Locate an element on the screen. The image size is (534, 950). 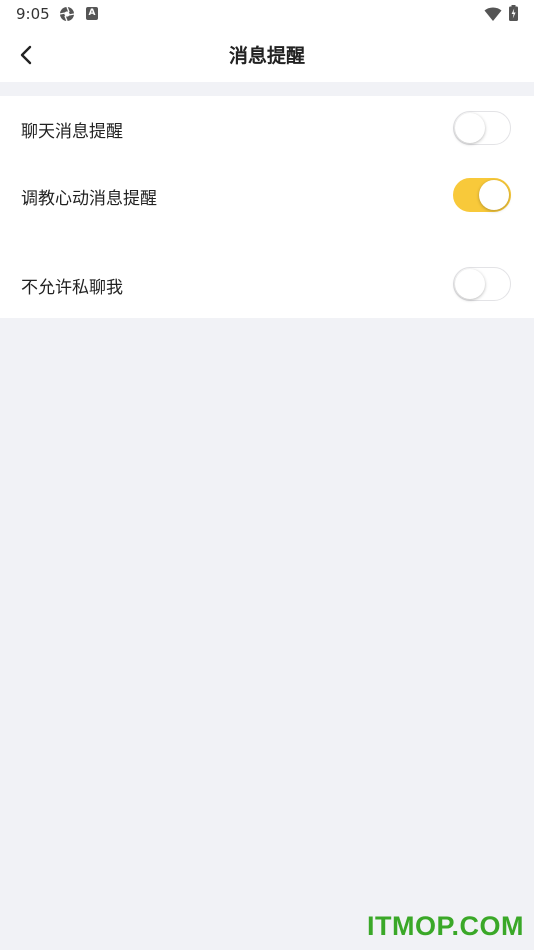
setting-label: 不允许私聊我 is located at coordinates (72, 288).